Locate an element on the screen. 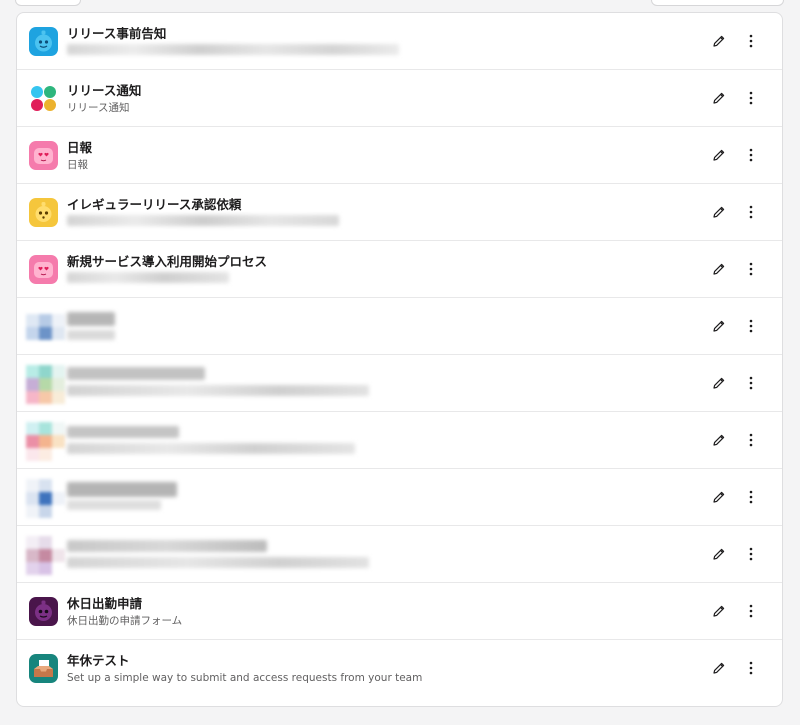 The image size is (800, 725). workflow-description: リリース通知 is located at coordinates (98, 108).